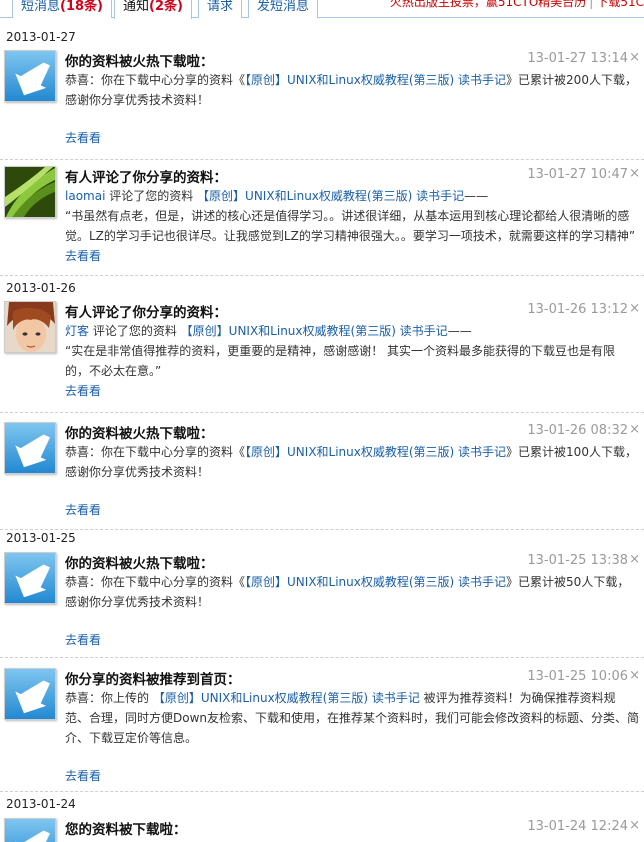 This screenshot has height=842, width=644. Describe the element at coordinates (153, 680) in the screenshot. I see `notification-title: 你分享的资料被推荐到首页：` at that location.